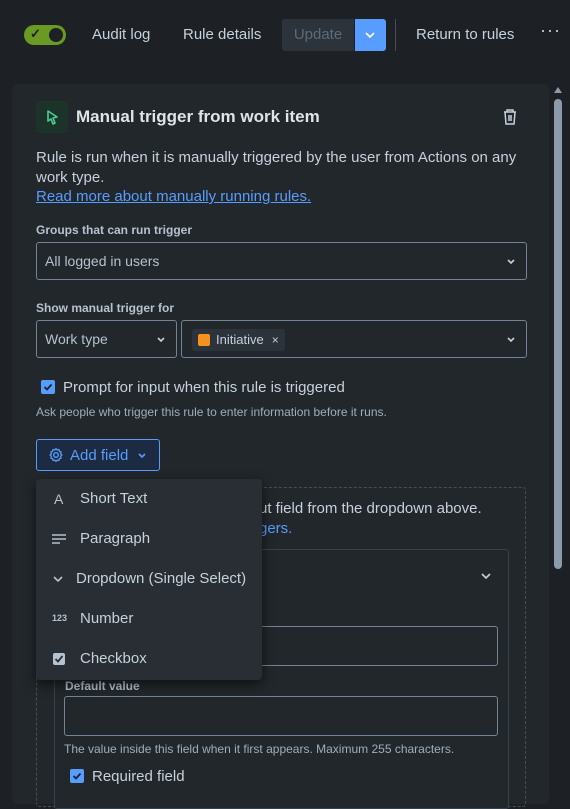 The height and width of the screenshot is (809, 570). Describe the element at coordinates (60, 618) in the screenshot. I see `number-icon: 123` at that location.